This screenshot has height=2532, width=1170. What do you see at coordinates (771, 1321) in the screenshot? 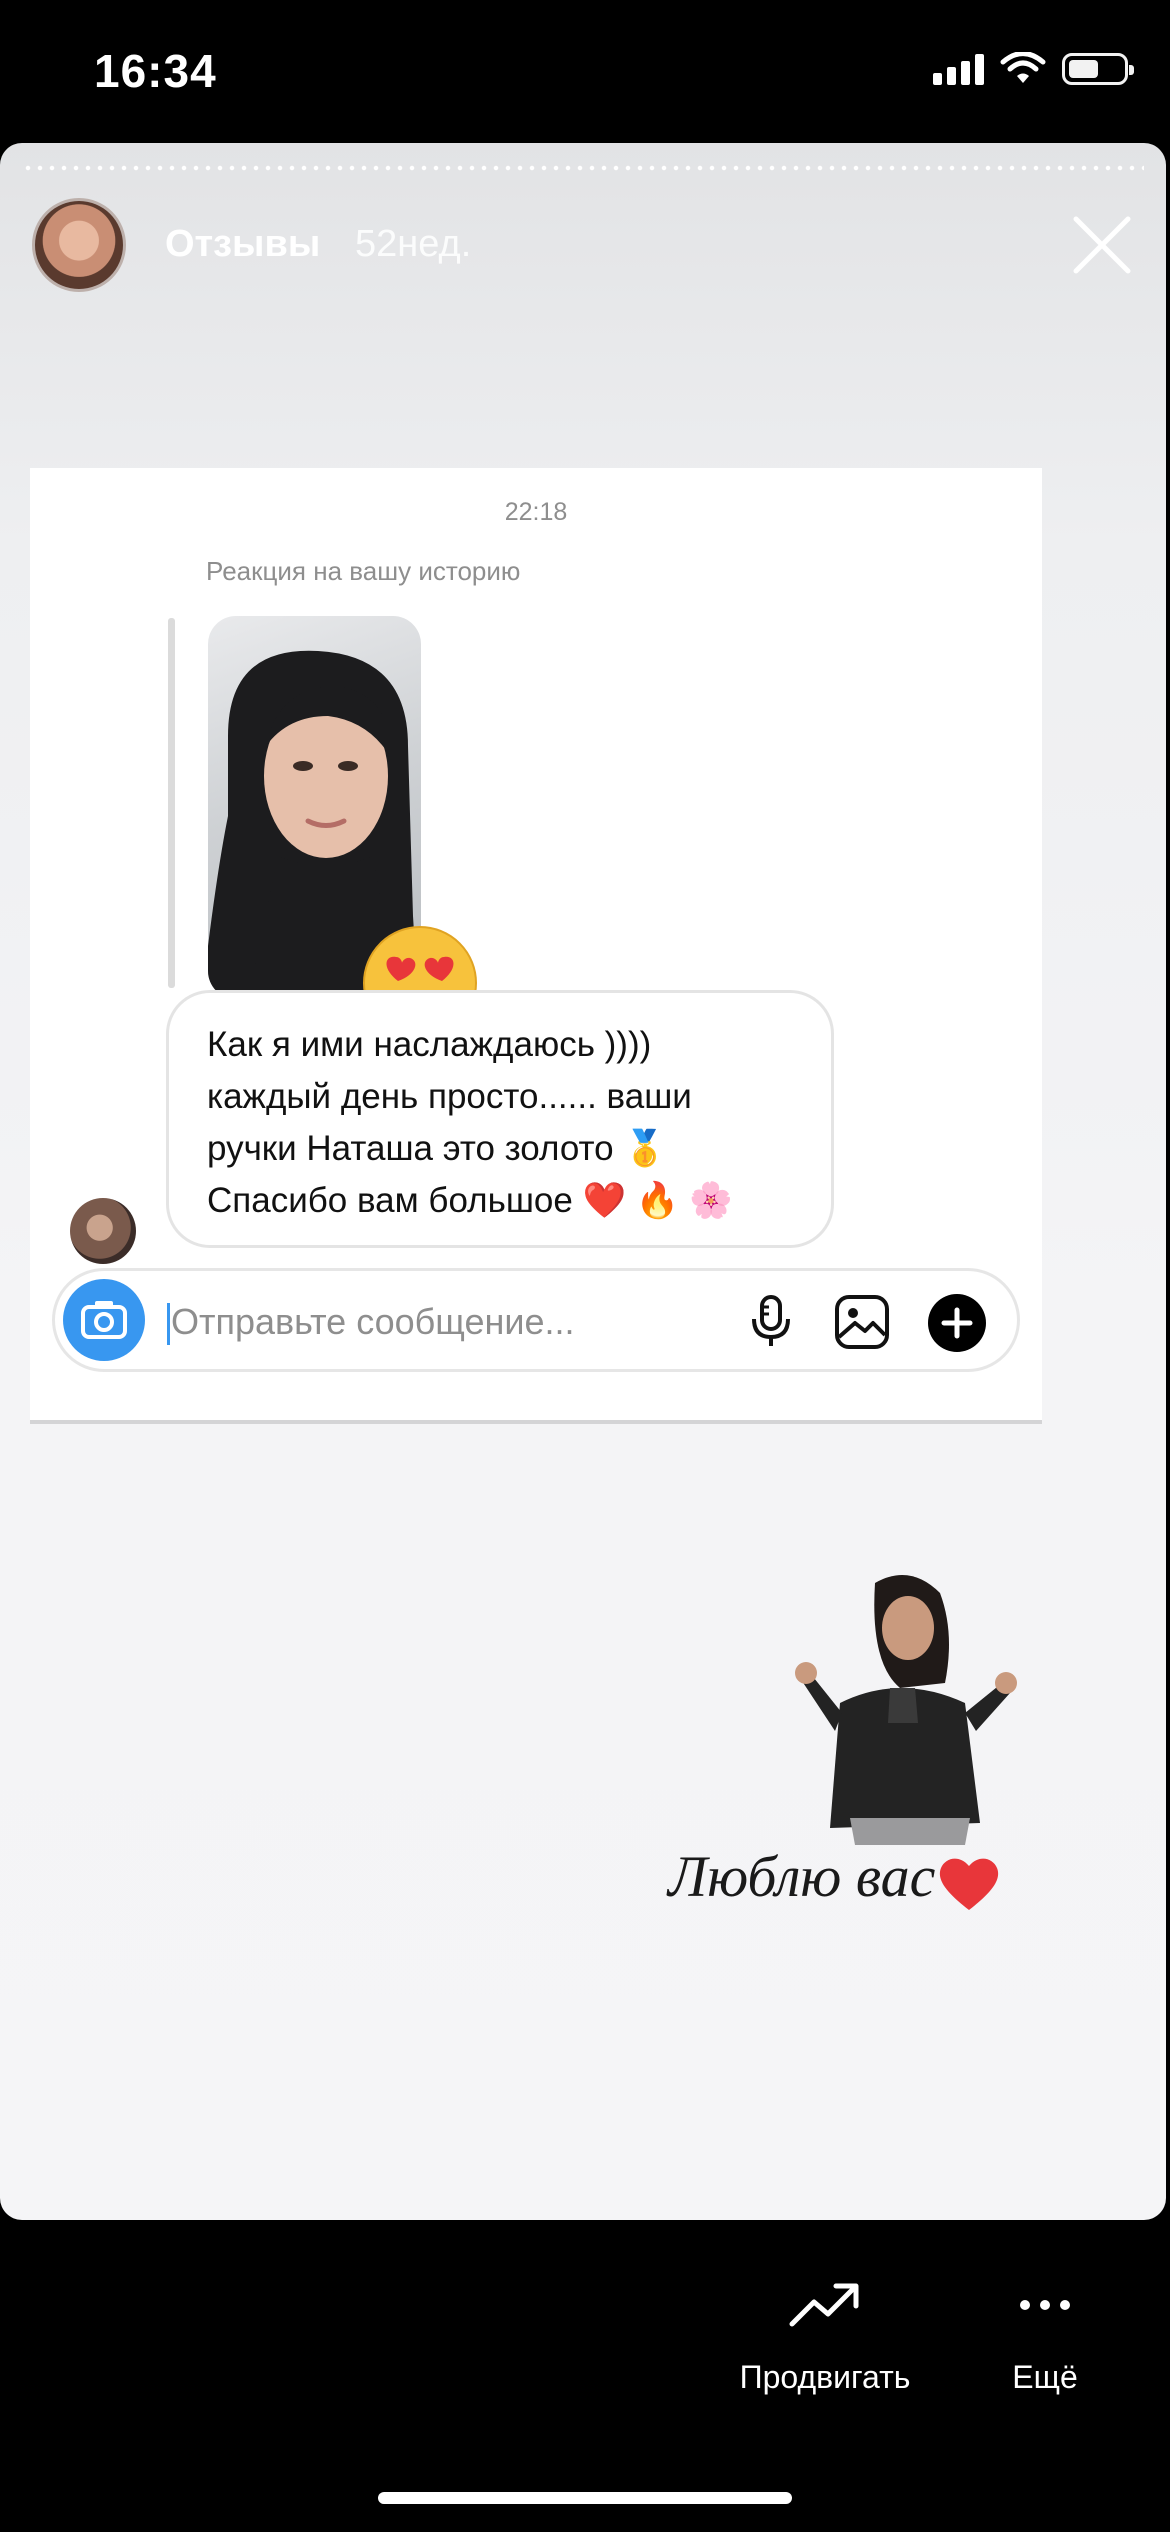
I see `microphone-icon` at bounding box center [771, 1321].